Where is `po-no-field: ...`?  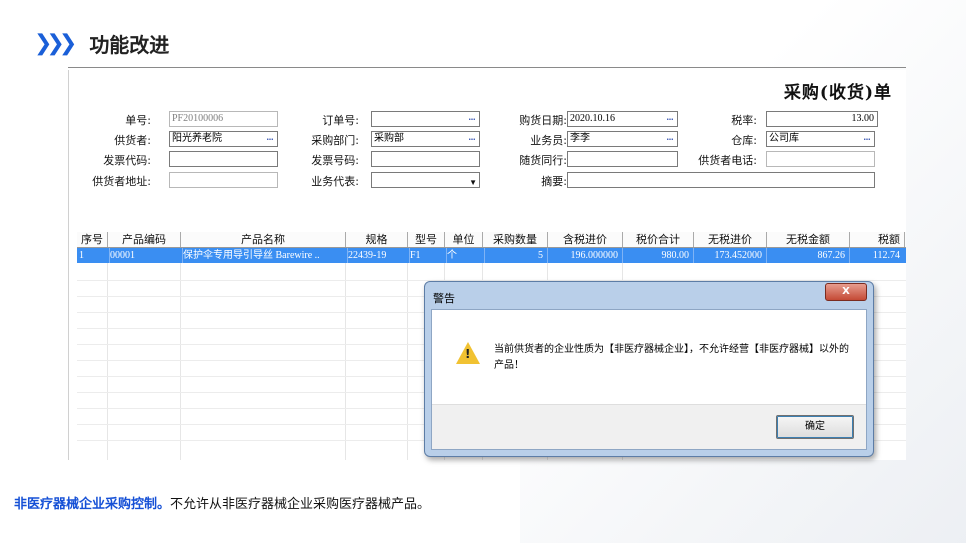 po-no-field: ... is located at coordinates (425, 119).